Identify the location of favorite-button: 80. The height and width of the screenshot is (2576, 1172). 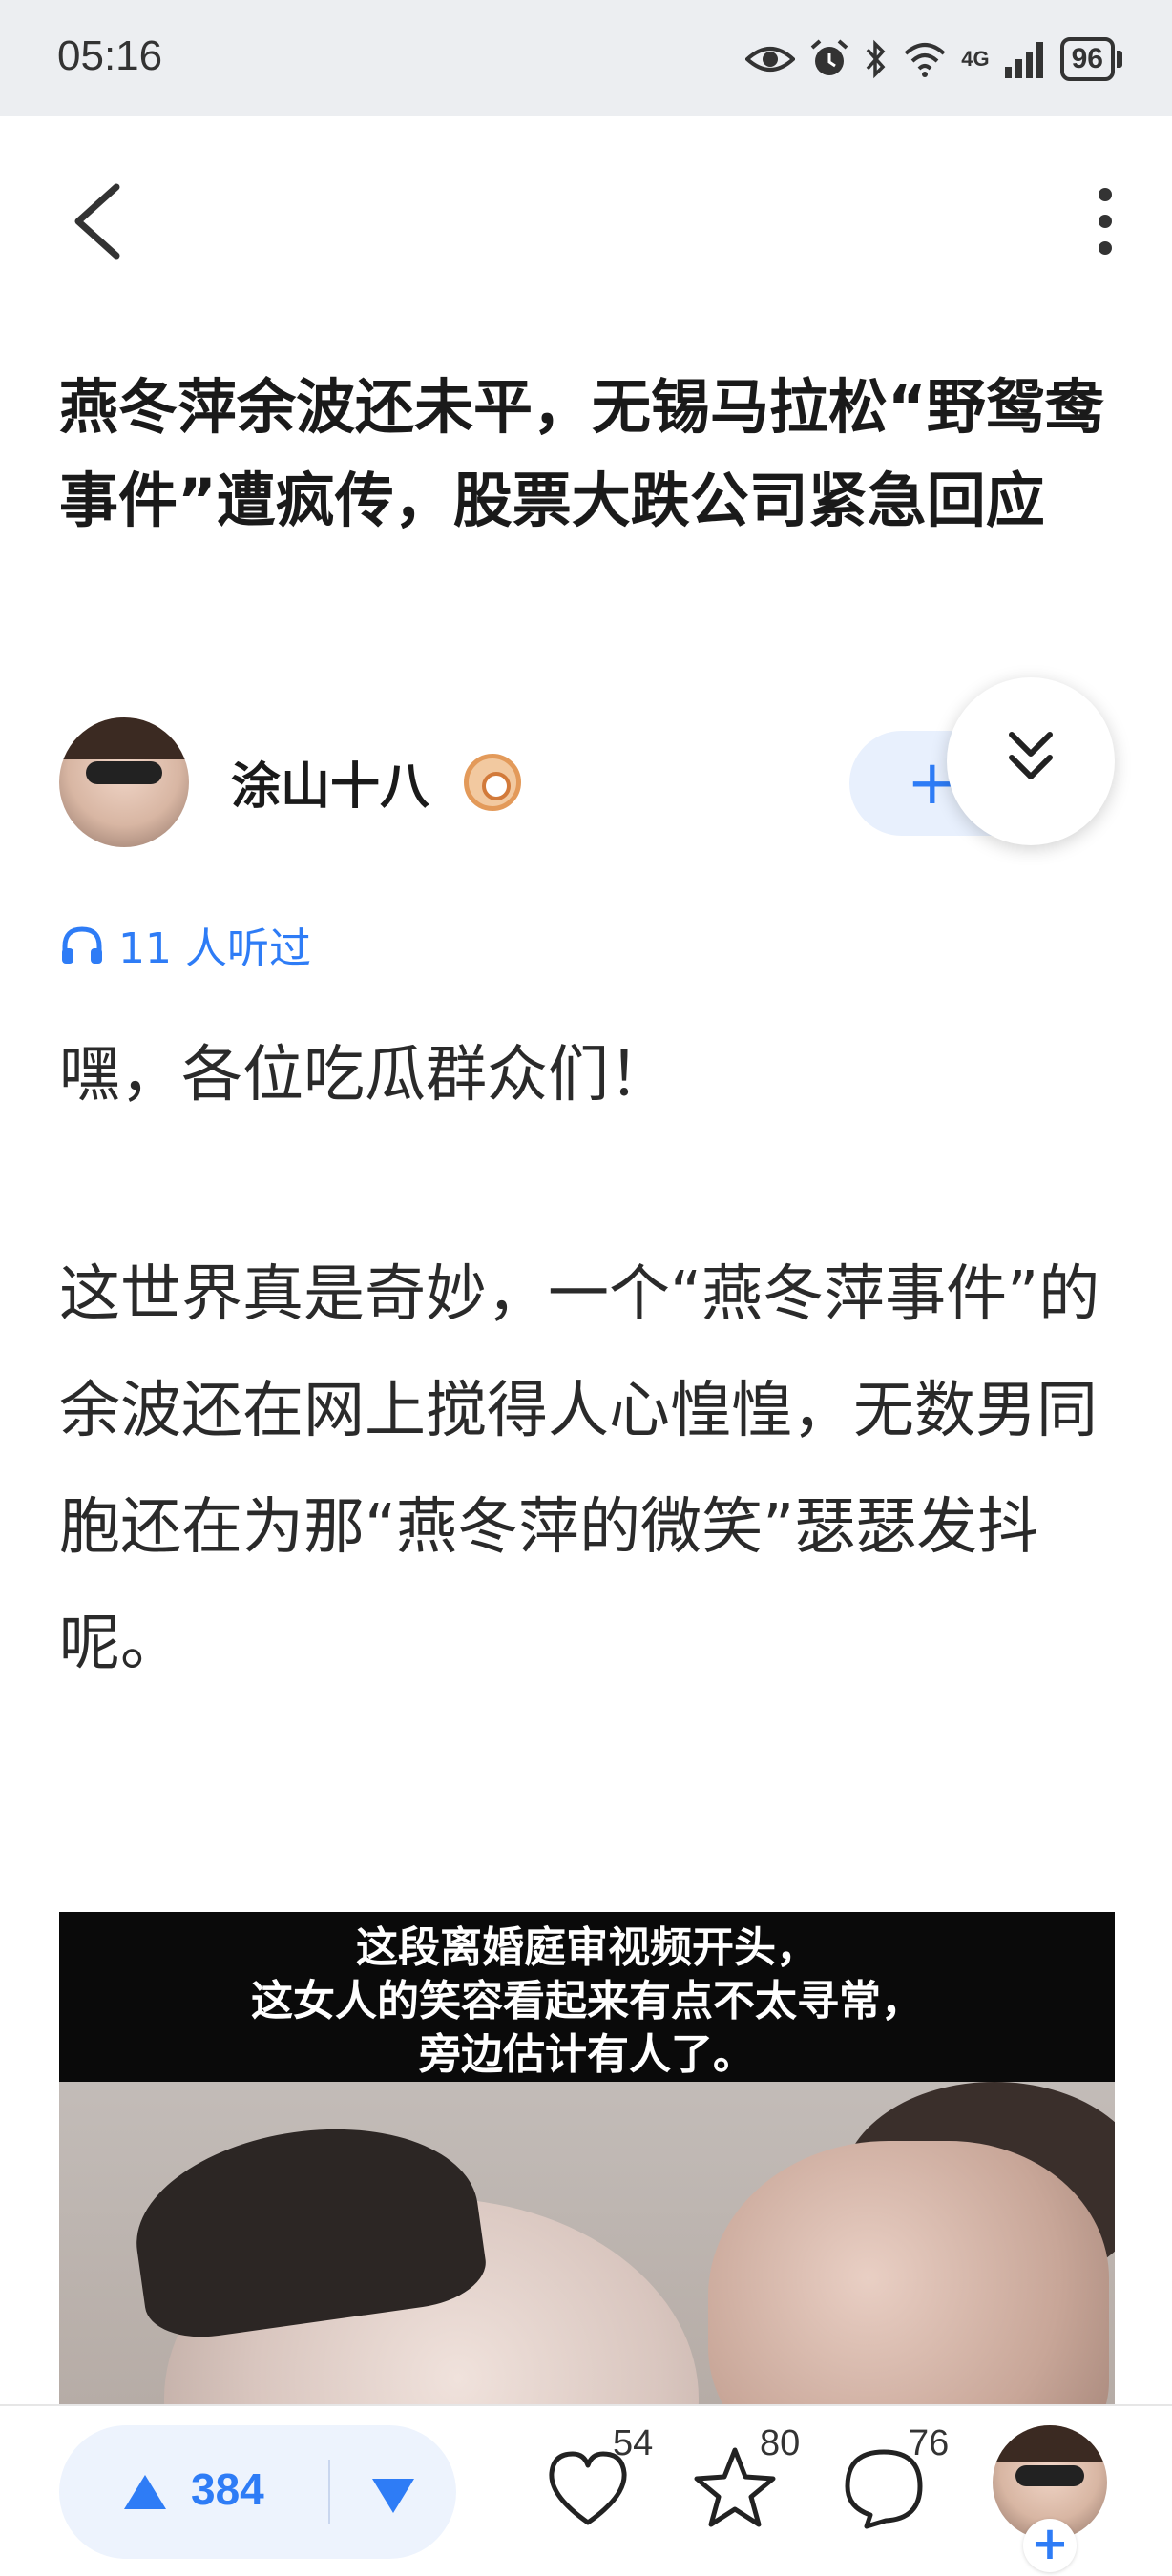
(745, 2485).